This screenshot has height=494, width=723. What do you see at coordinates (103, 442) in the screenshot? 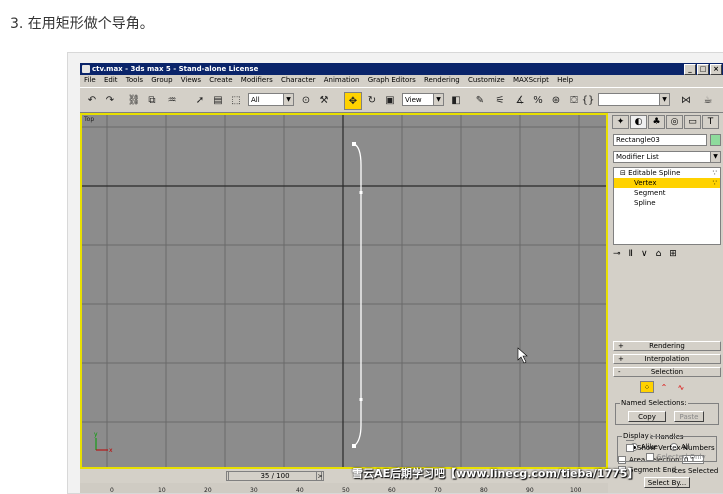
I see `axis-tripod: y x` at bounding box center [103, 442].